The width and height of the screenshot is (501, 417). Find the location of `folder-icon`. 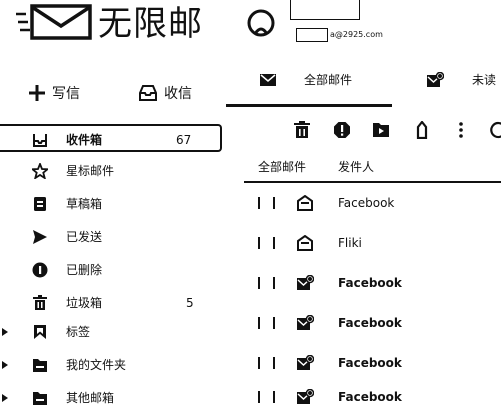

folder-icon is located at coordinates (40, 365).